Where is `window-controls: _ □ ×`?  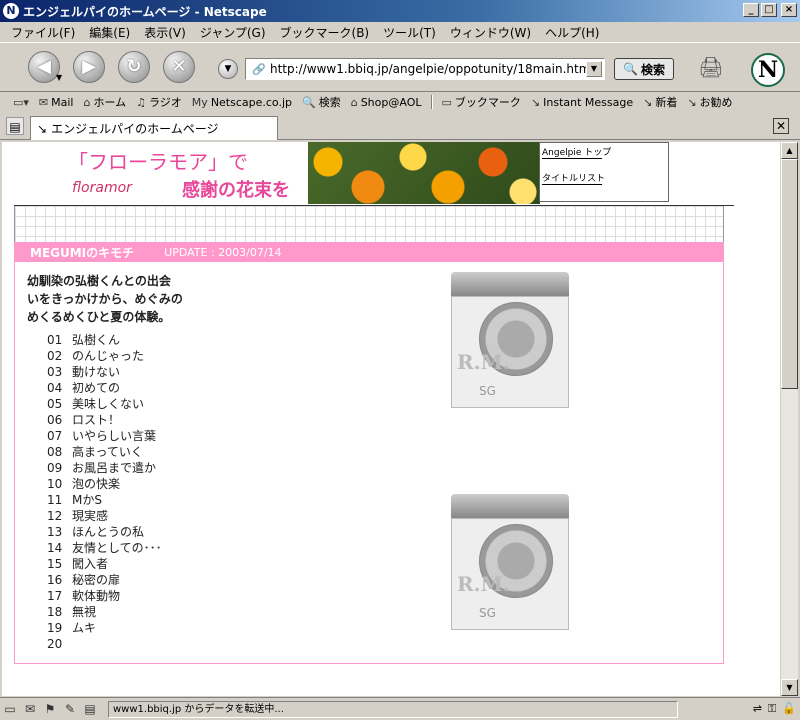 window-controls: _ □ × is located at coordinates (770, 10).